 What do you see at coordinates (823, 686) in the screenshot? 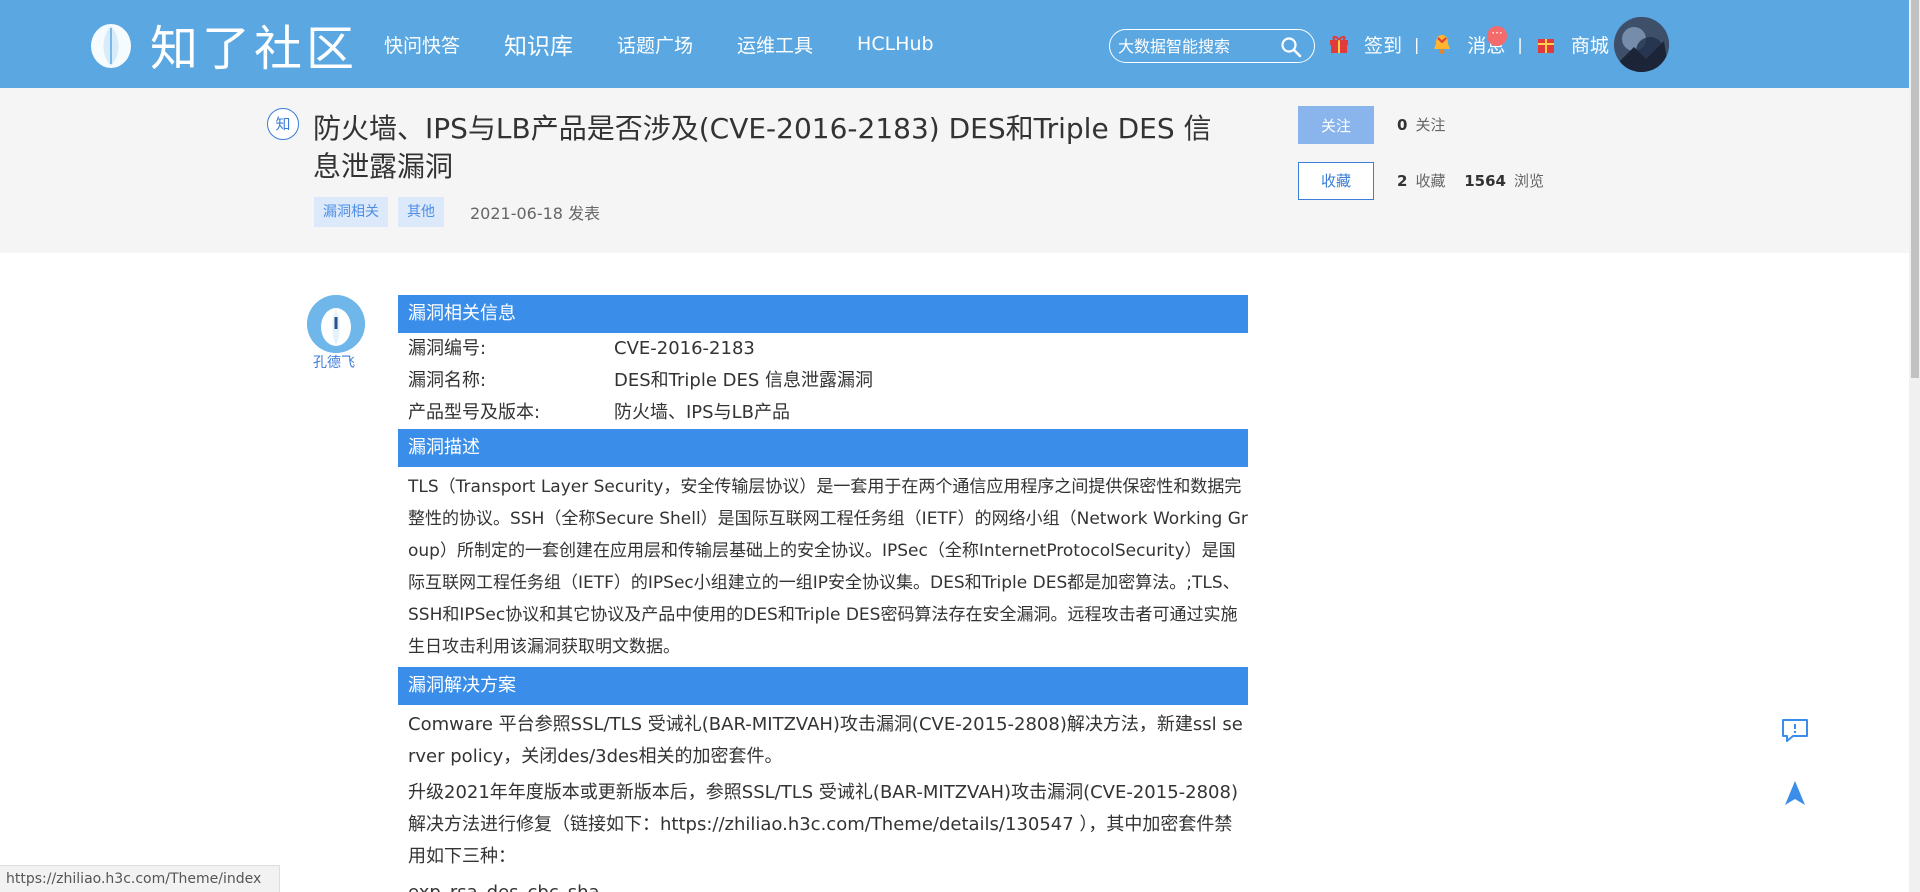
I see `section-solution-heading: 漏洞解决方案` at bounding box center [823, 686].